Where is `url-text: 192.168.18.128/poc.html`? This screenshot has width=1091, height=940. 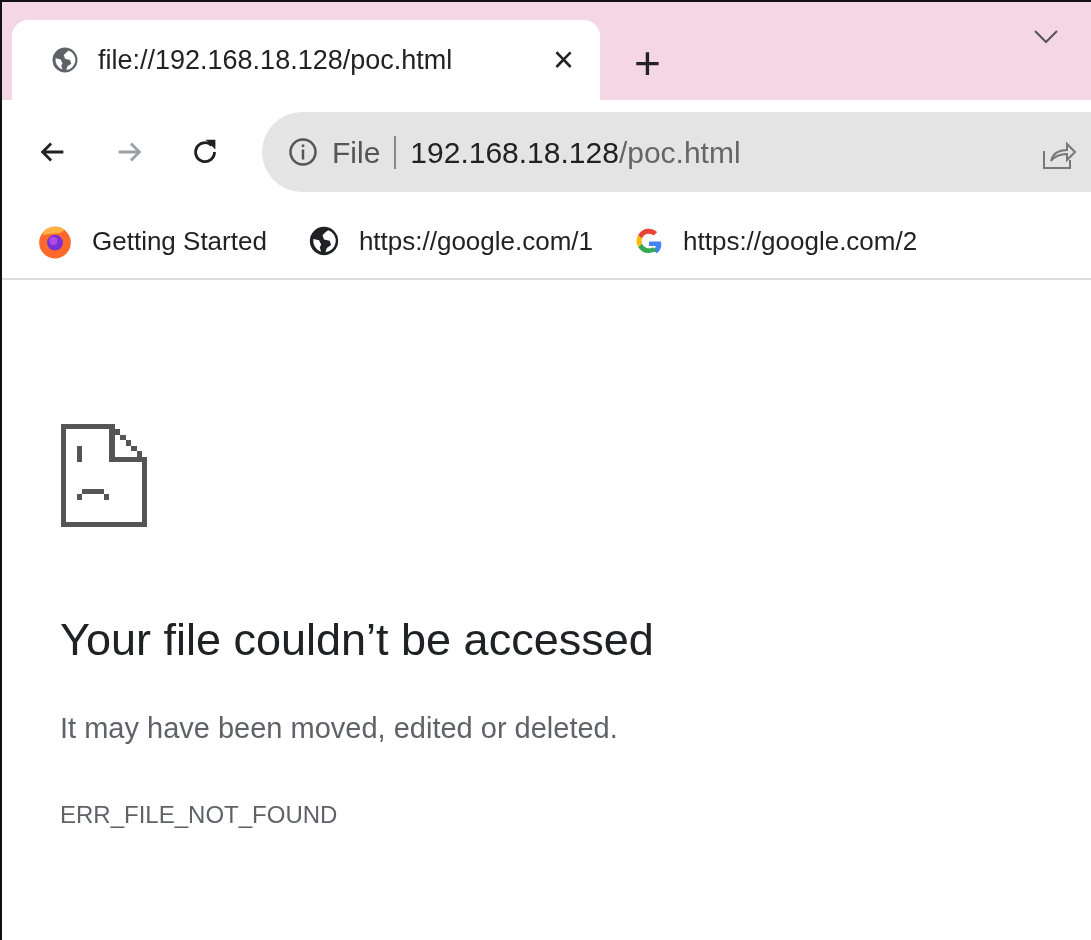 url-text: 192.168.18.128/poc.html is located at coordinates (575, 152).